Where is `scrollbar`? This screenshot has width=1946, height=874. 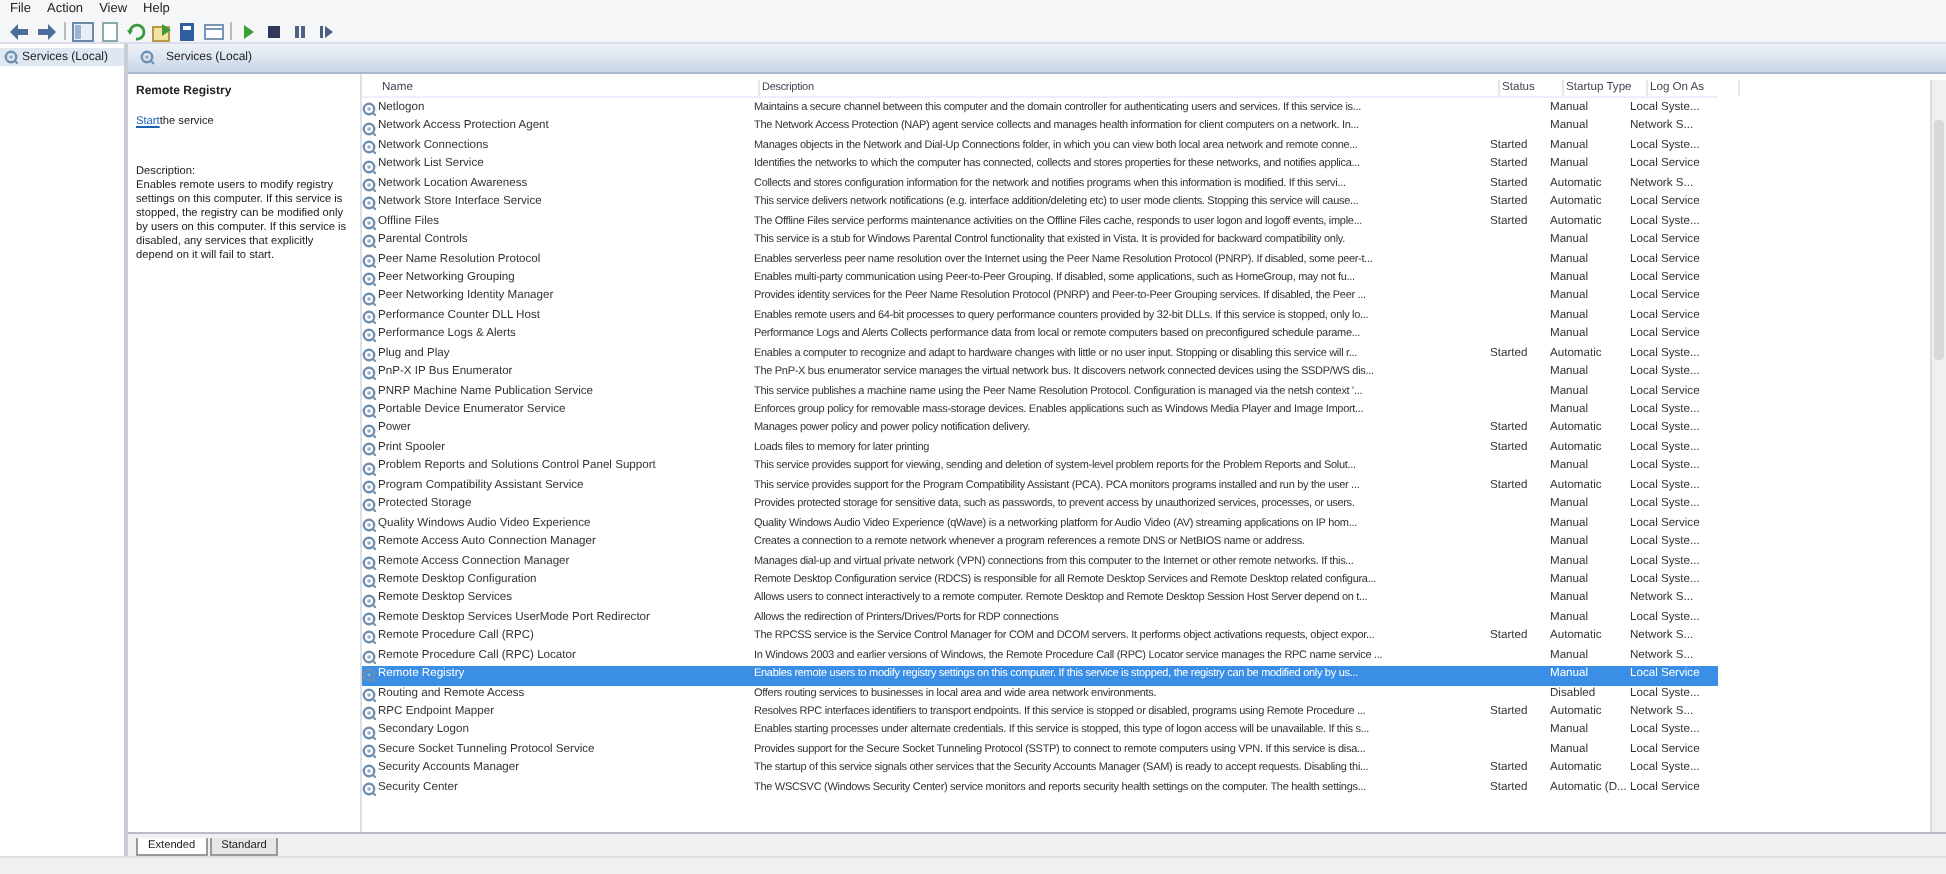 scrollbar is located at coordinates (1938, 456).